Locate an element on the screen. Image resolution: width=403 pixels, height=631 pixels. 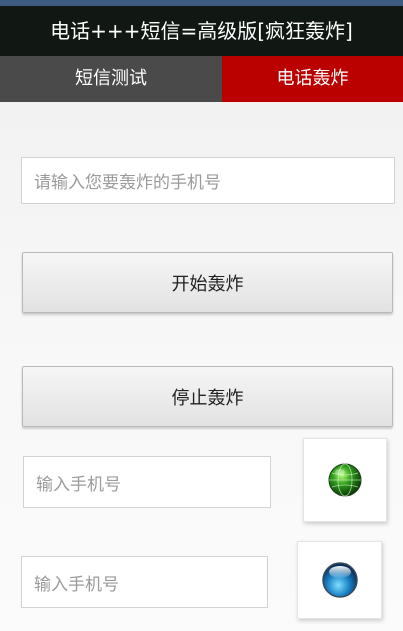
phone-input-2: 输入手机号 is located at coordinates (144, 582).